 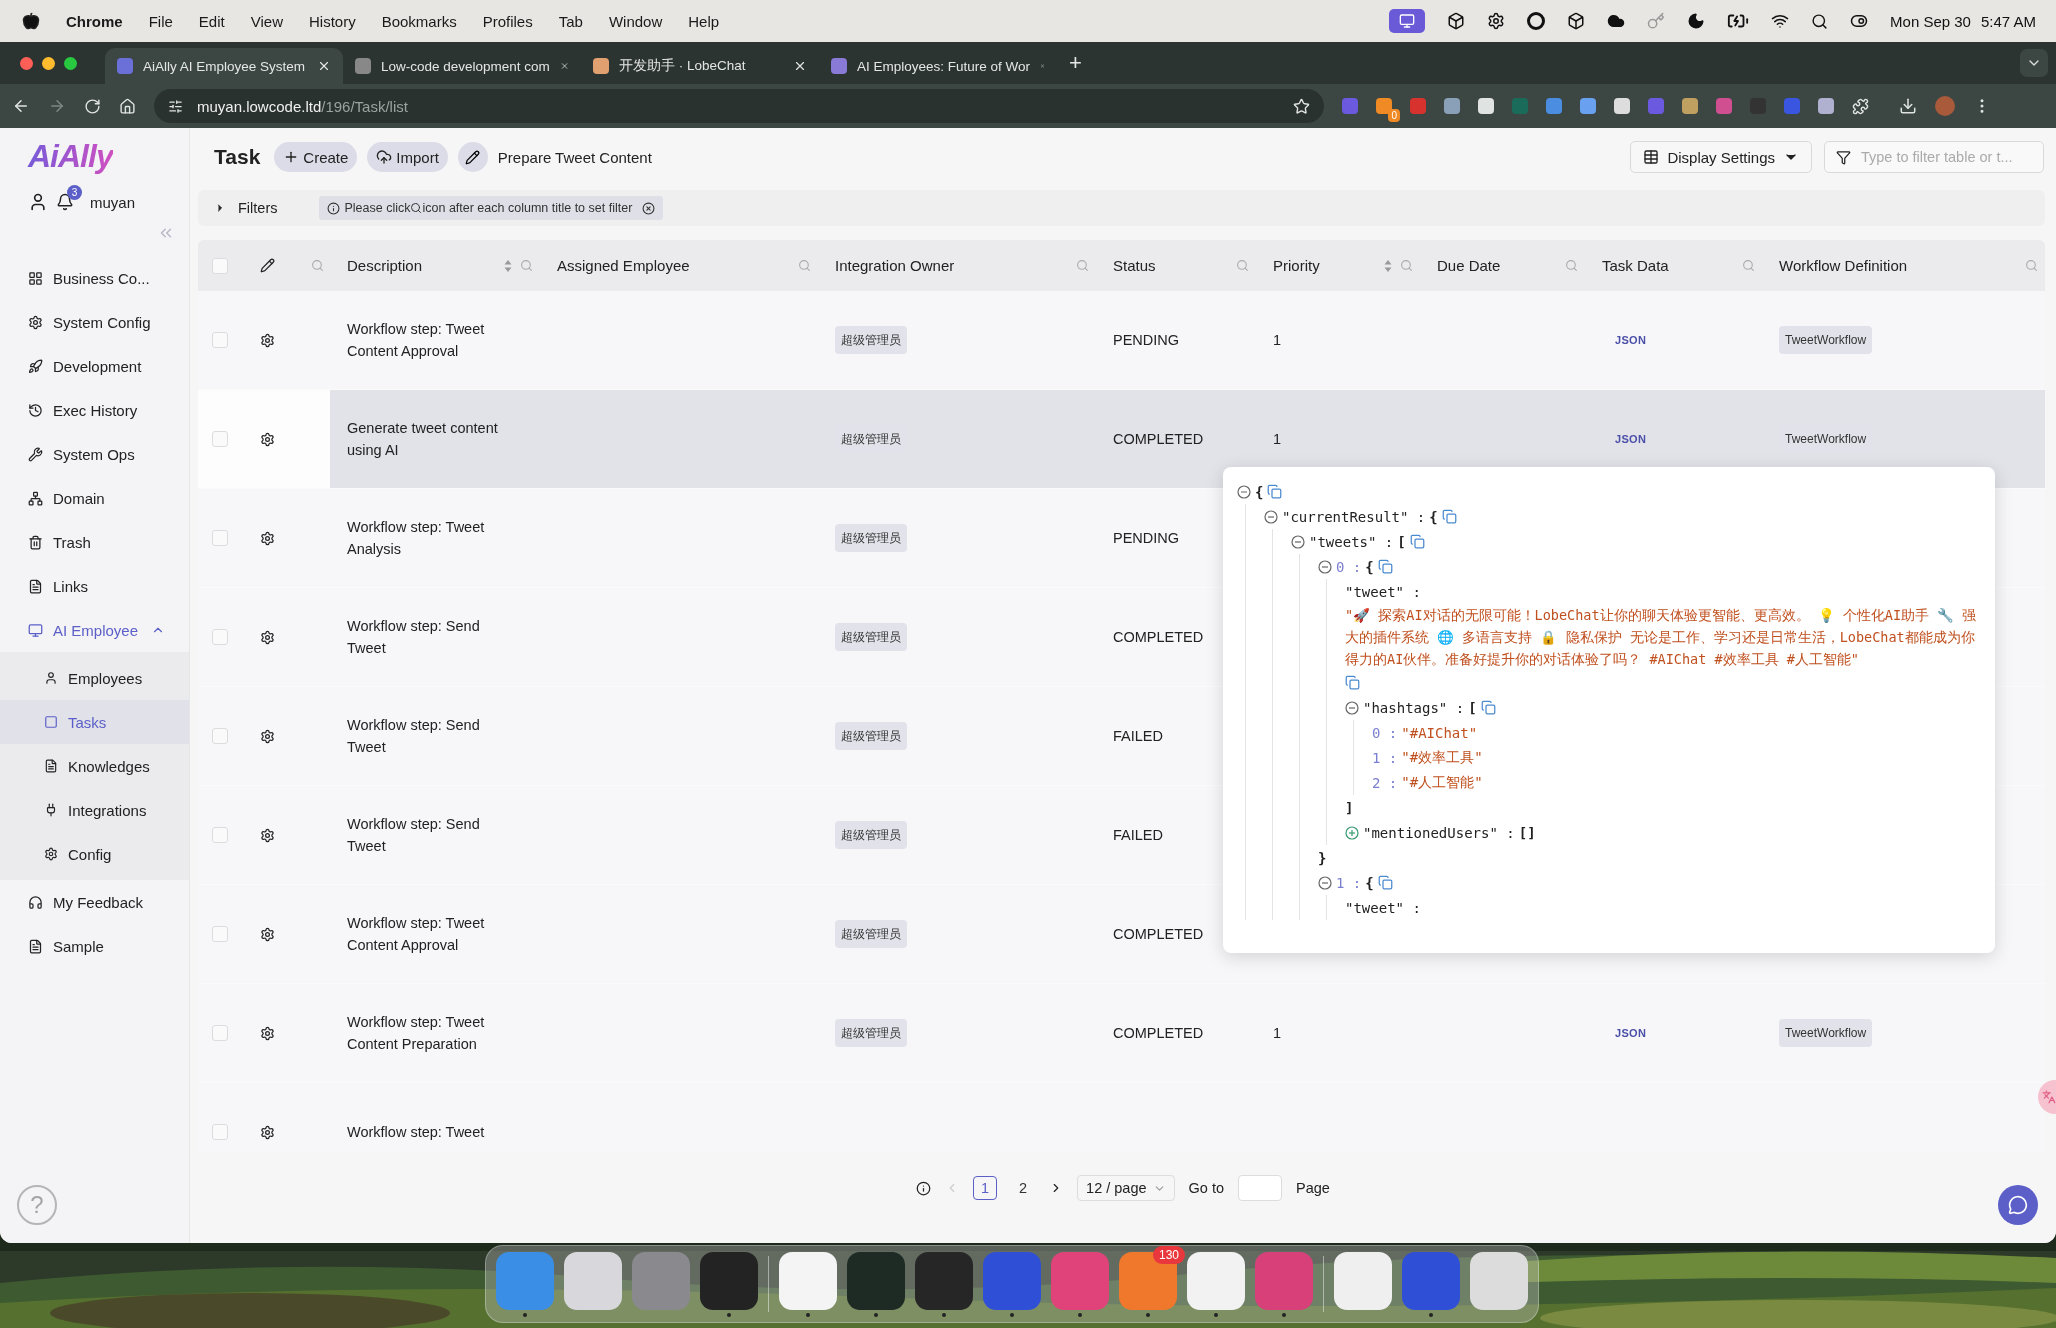 I want to click on browser-tab: AiAlly AI Employee System, so click(x=224, y=66).